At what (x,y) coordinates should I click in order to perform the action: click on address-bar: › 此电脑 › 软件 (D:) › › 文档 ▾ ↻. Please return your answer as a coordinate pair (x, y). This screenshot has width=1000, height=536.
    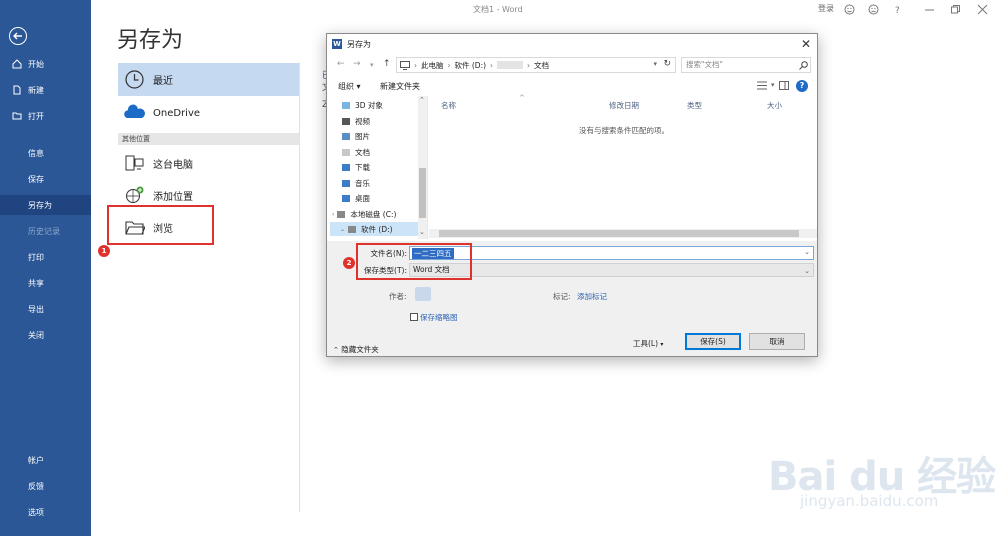
    Looking at the image, I should click on (536, 65).